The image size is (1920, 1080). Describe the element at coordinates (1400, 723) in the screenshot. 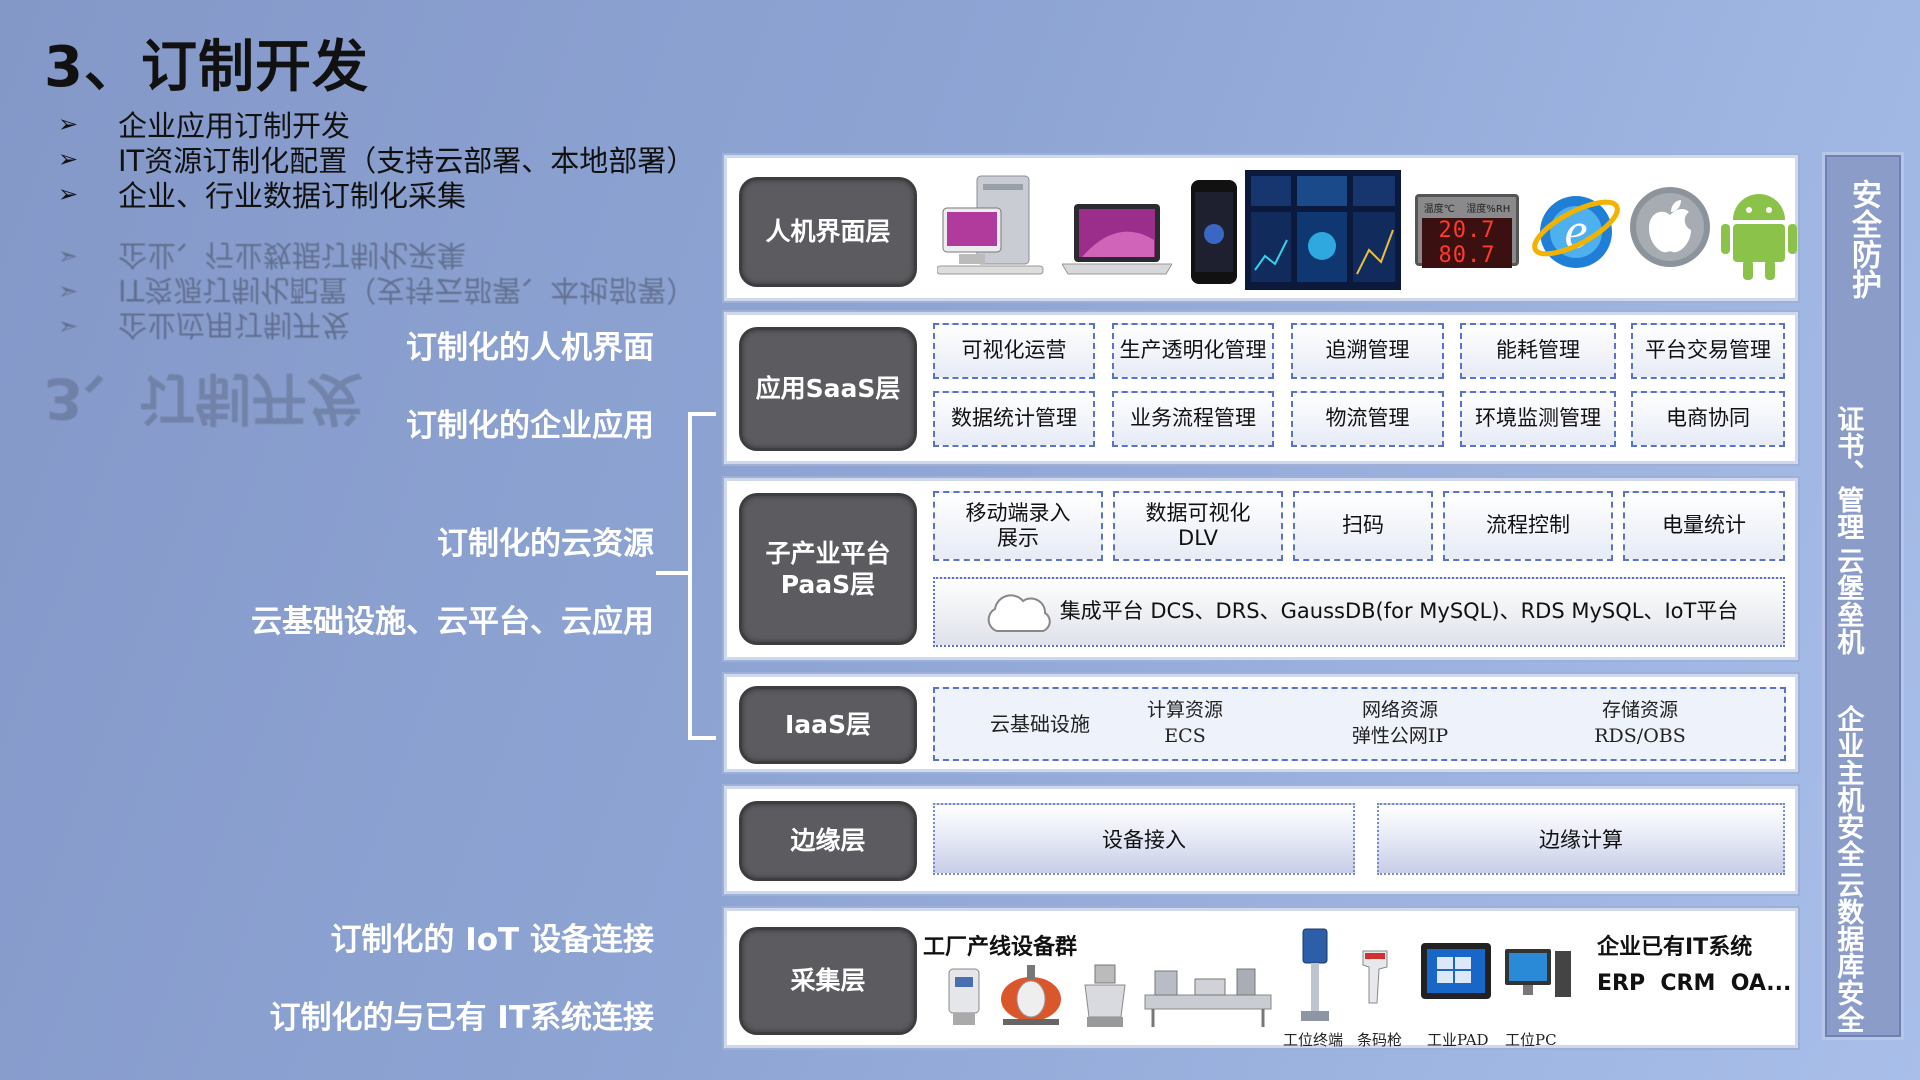

I see `network-resource: 网络资源 弹性公网IP` at that location.